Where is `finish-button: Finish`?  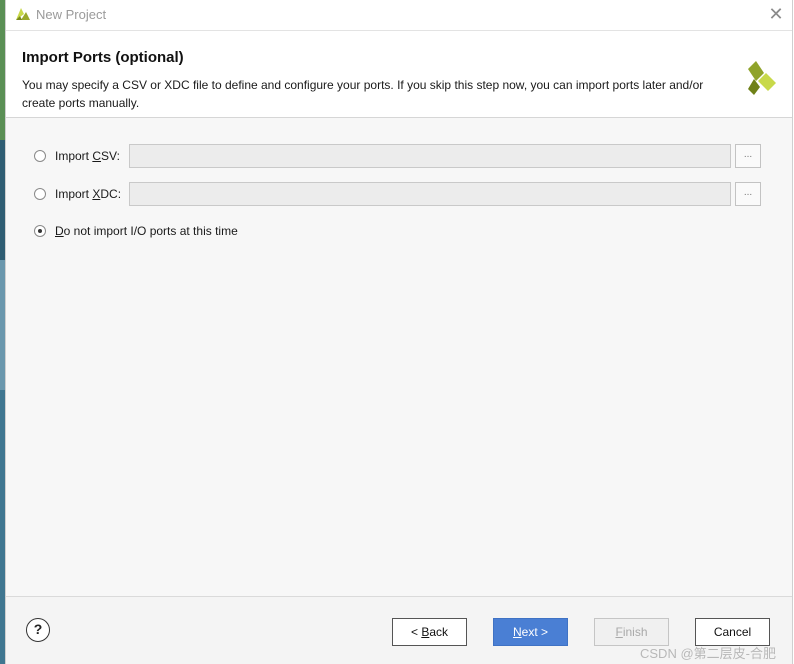 finish-button: Finish is located at coordinates (631, 632).